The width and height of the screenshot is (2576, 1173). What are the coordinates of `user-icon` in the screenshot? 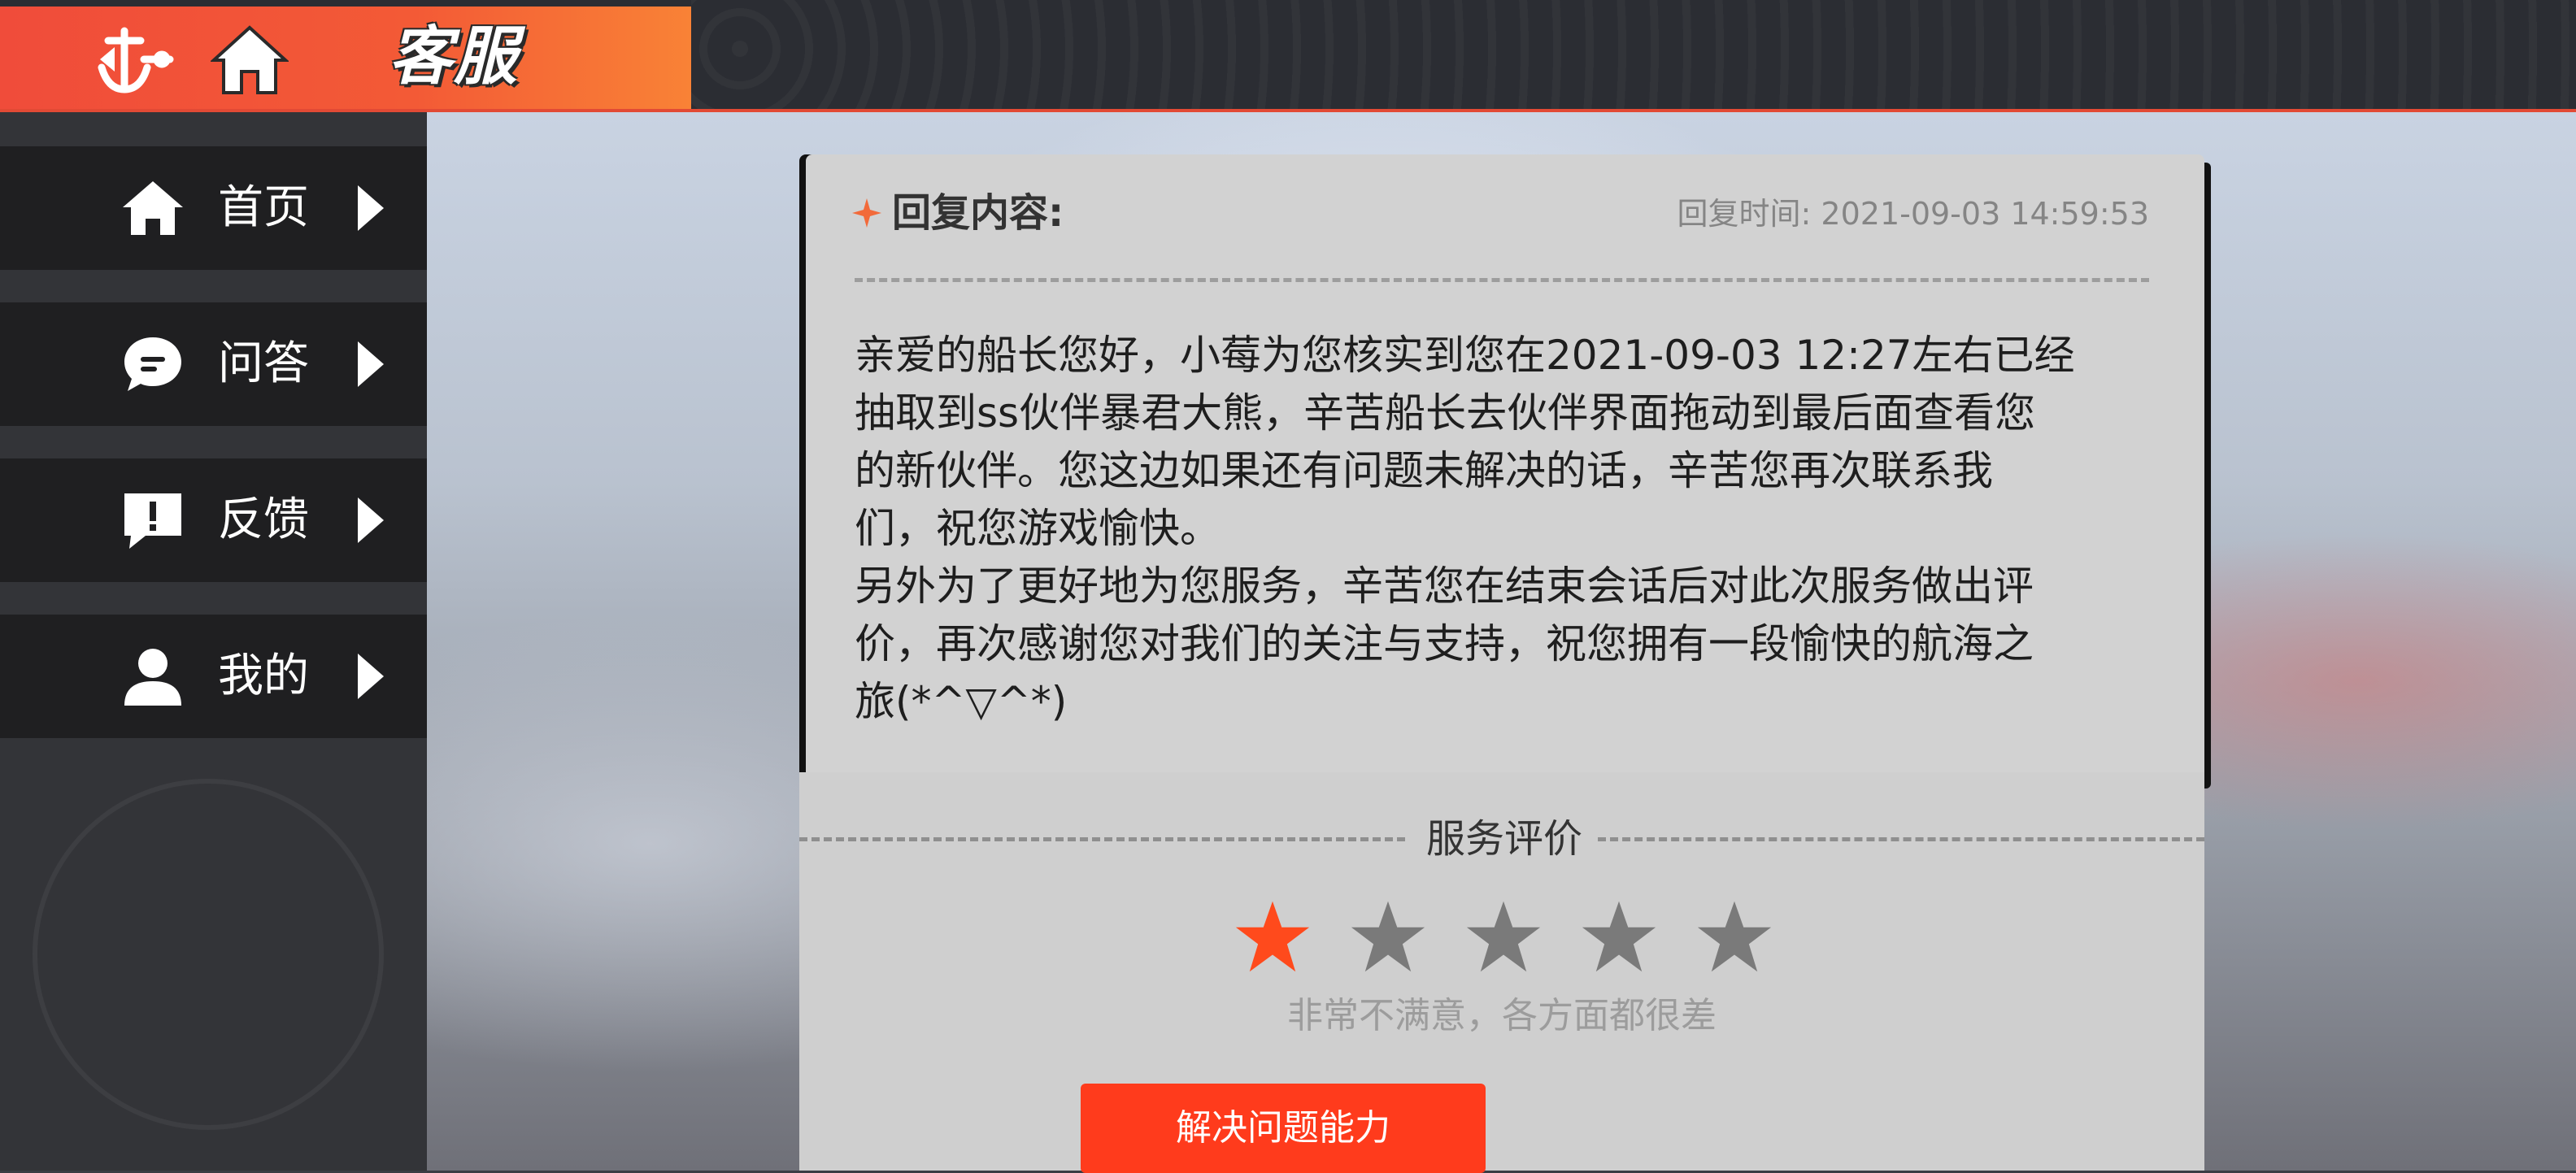 It's located at (152, 676).